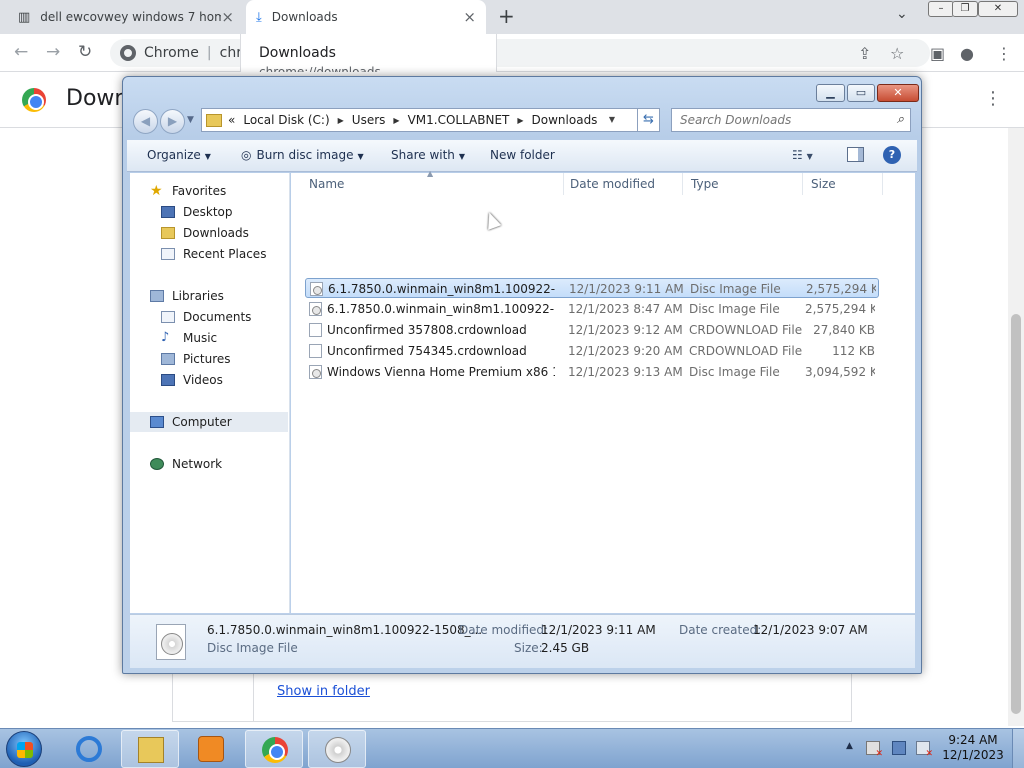 Image resolution: width=1024 pixels, height=768 pixels. What do you see at coordinates (900, 119) in the screenshot?
I see `search-icon: ⌕` at bounding box center [900, 119].